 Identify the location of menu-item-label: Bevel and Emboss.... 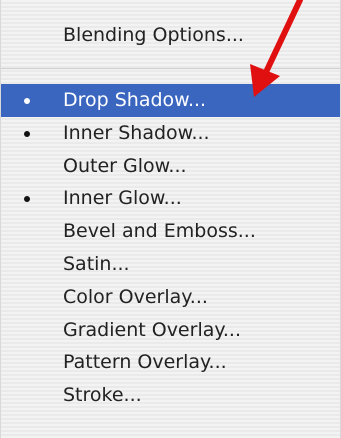
(159, 231).